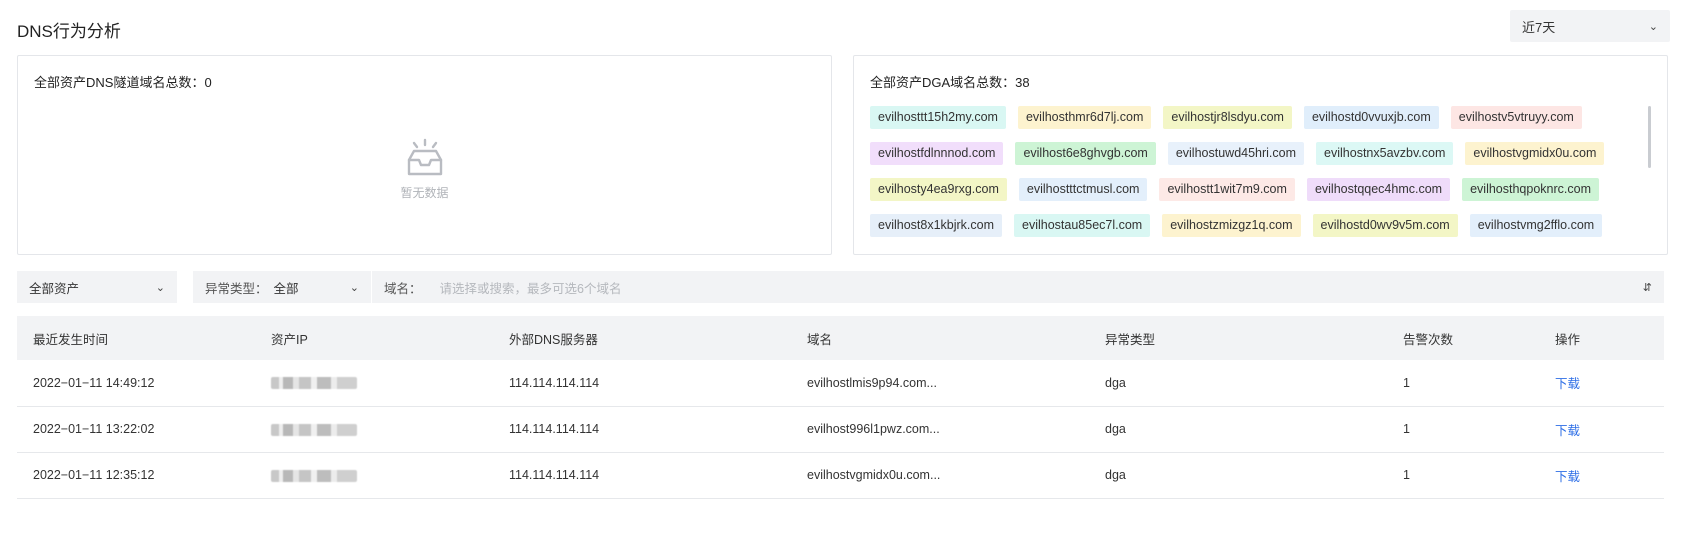 Image resolution: width=1698 pixels, height=554 pixels. I want to click on dga-domain-tag: evilhostd0wv9v5m.com, so click(1385, 225).